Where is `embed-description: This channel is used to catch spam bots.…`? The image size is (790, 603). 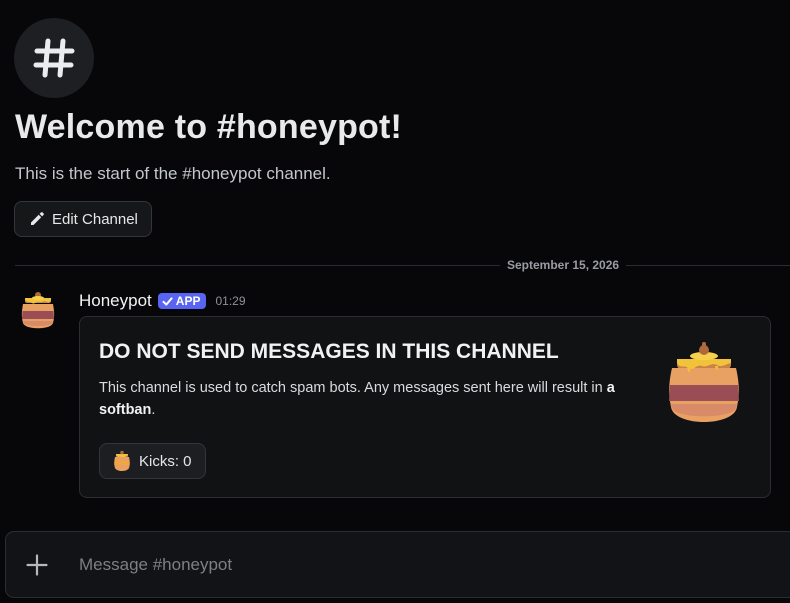 embed-description: This channel is used to catch spam bots.… is located at coordinates (371, 399).